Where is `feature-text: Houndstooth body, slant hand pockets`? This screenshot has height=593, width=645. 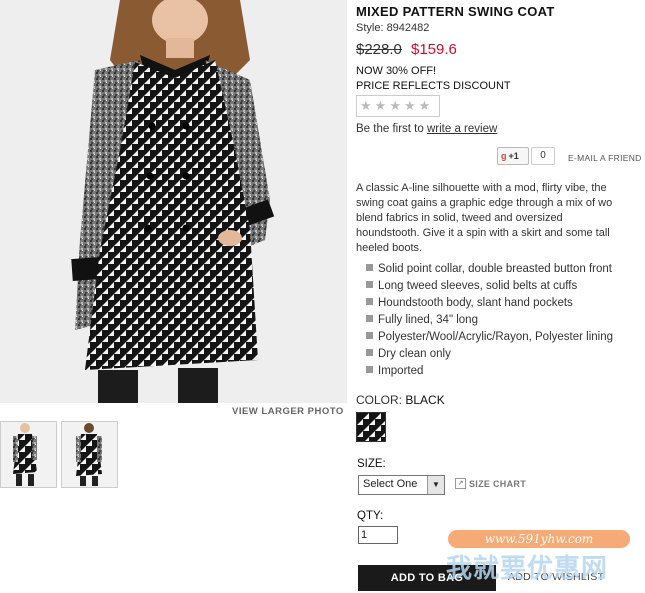
feature-text: Houndstooth body, slant hand pockets is located at coordinates (475, 303).